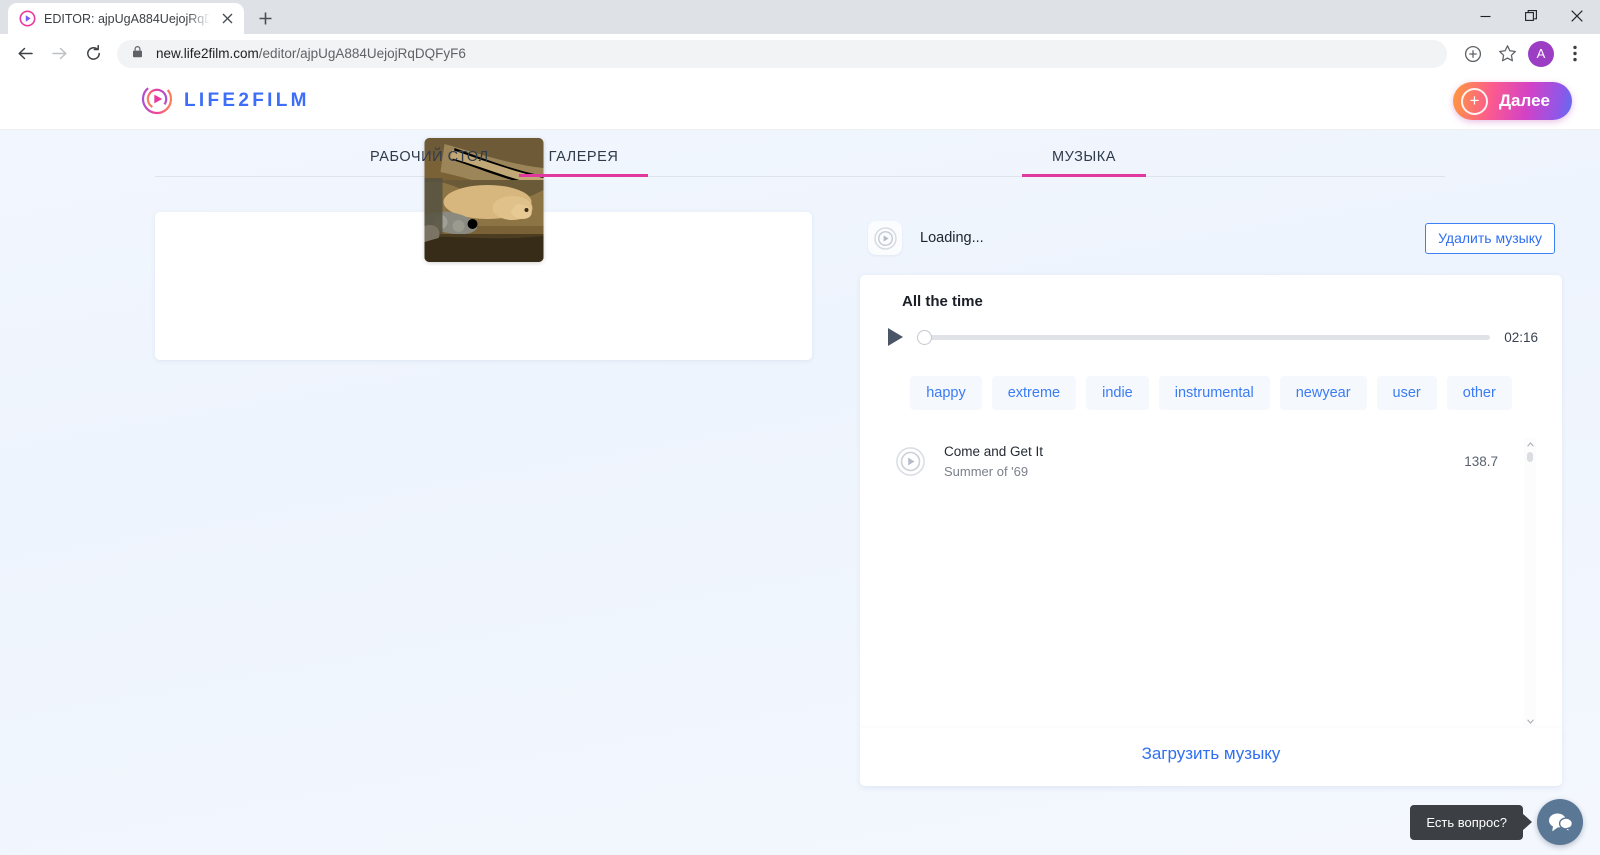 This screenshot has height=855, width=1600. What do you see at coordinates (942, 301) in the screenshot?
I see `player-track-title: All the time` at bounding box center [942, 301].